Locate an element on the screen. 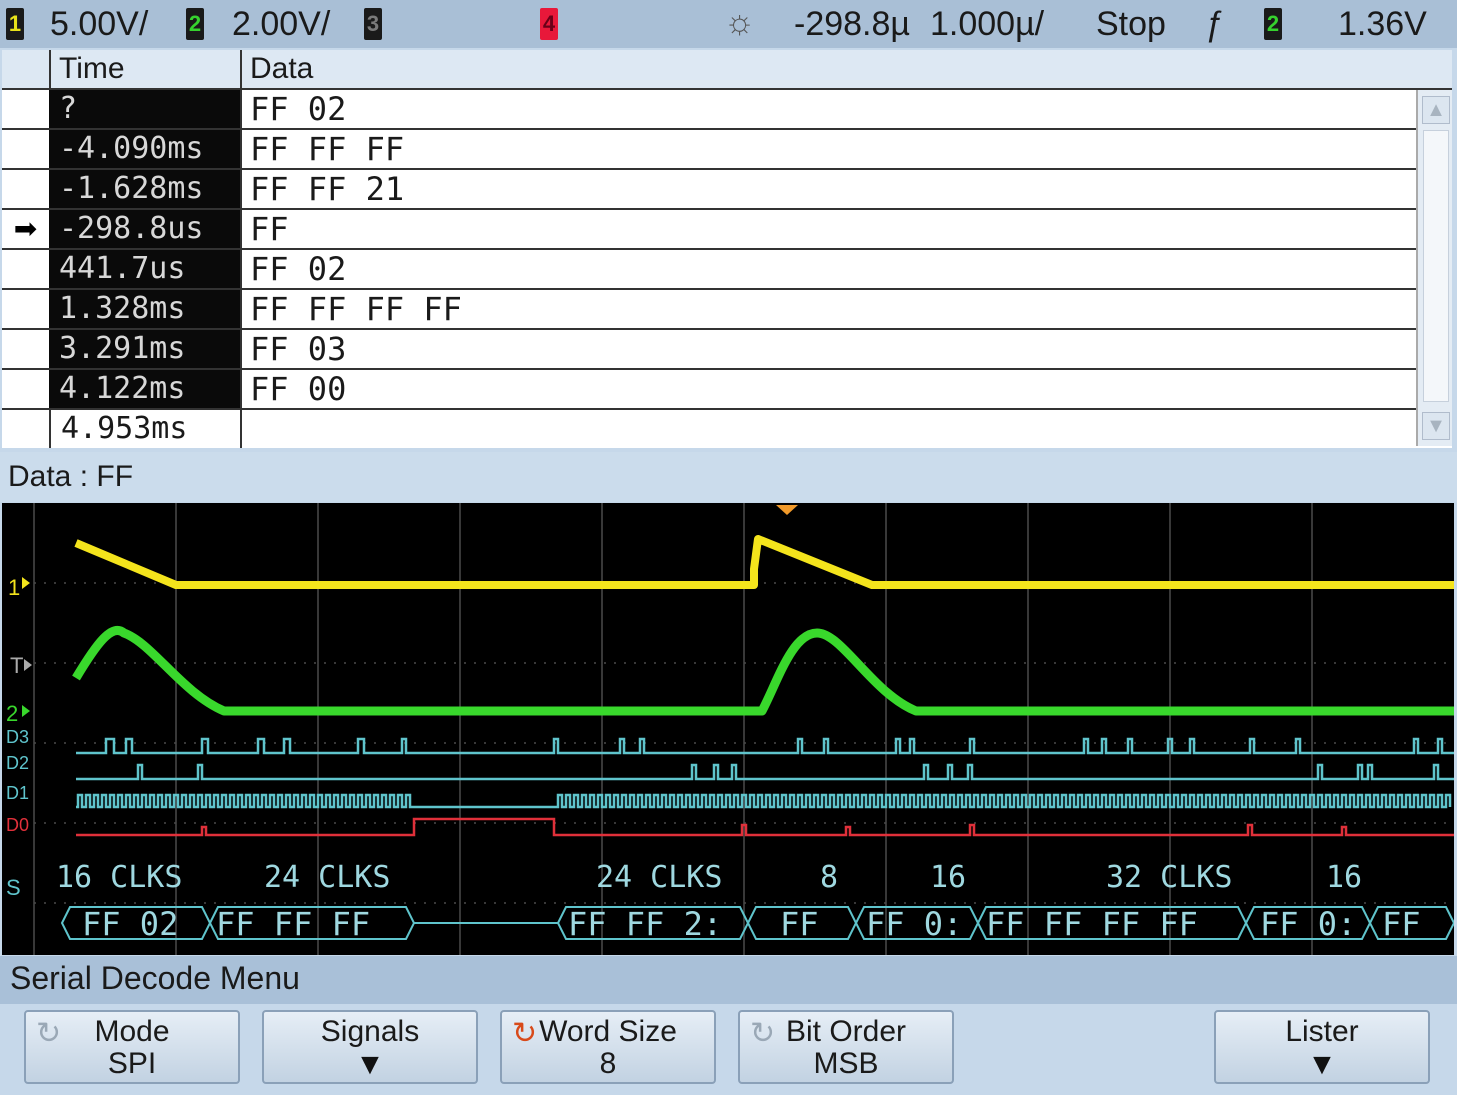  digital-d2-label: D2 is located at coordinates (17, 763).